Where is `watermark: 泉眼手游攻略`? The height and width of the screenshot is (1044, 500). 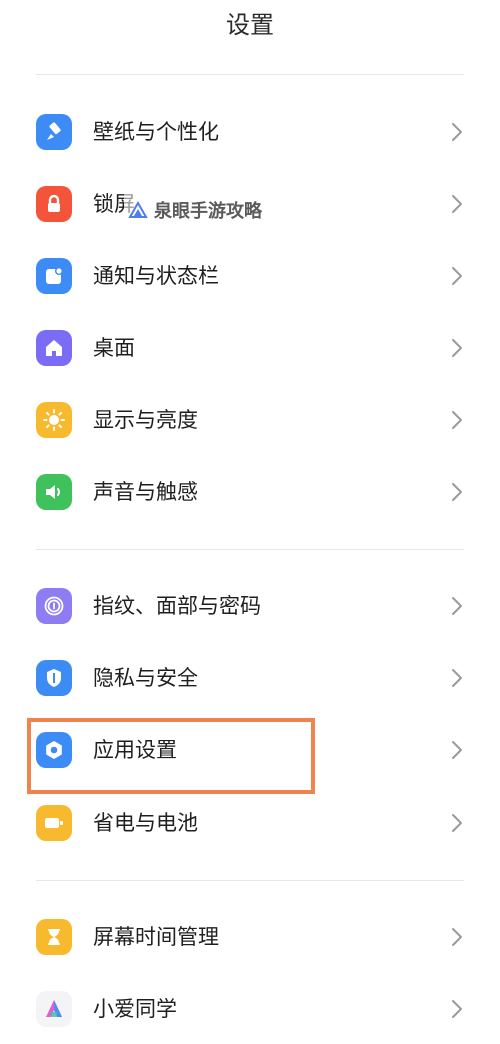
watermark: 泉眼手游攻略 is located at coordinates (195, 210).